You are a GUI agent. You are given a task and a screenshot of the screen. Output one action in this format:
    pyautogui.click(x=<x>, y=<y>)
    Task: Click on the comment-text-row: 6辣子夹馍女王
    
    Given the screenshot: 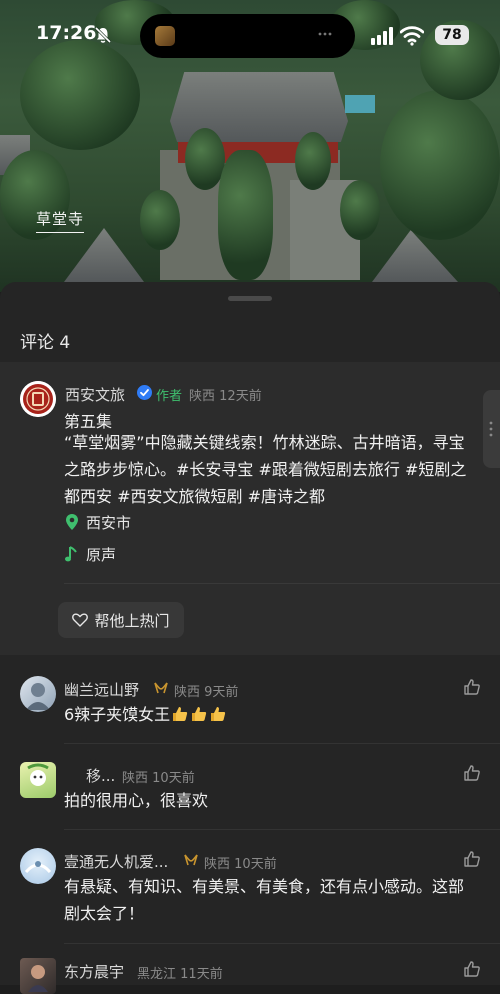 What is the action you would take?
    pyautogui.click(x=145, y=714)
    